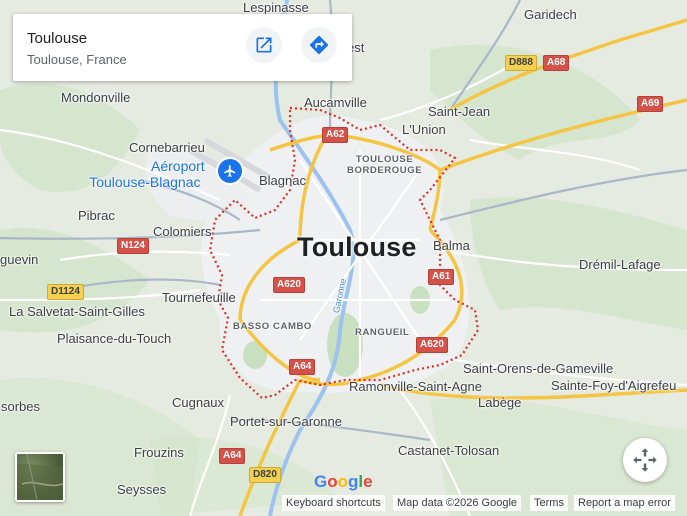 The height and width of the screenshot is (516, 687). What do you see at coordinates (335, 135) in the screenshot?
I see `road-shield: A62` at bounding box center [335, 135].